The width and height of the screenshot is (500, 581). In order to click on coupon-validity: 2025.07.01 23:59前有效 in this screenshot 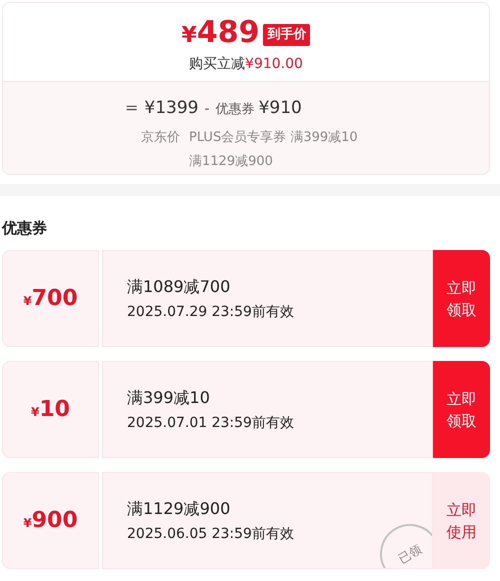, I will do `click(211, 423)`.